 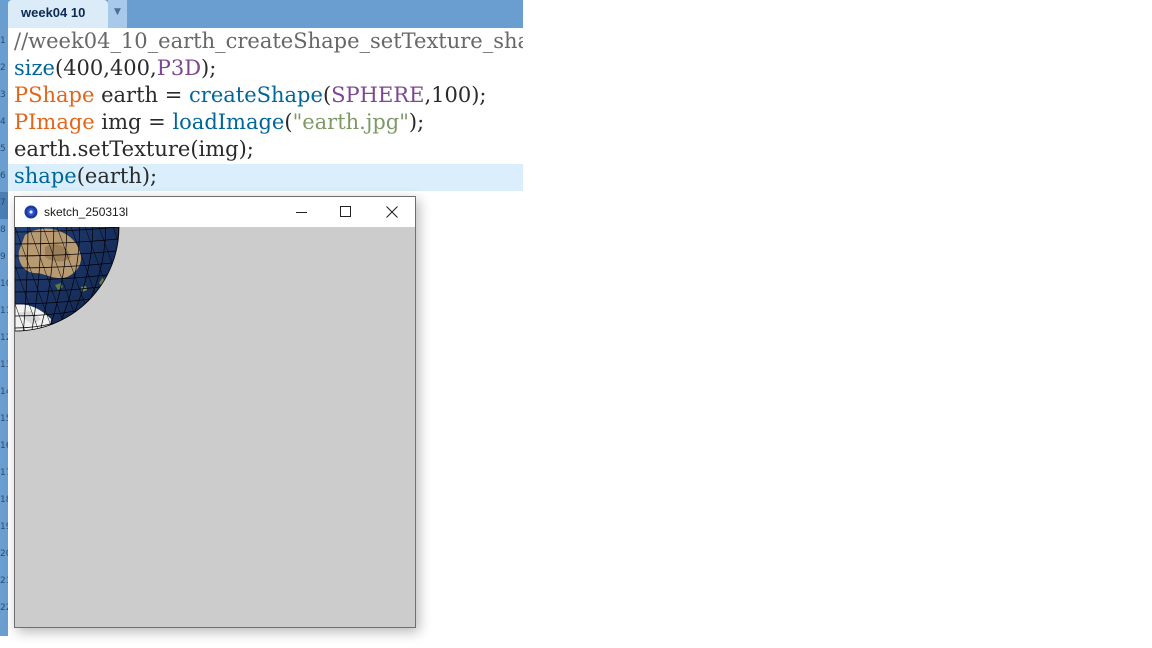 I want to click on code-line: shape(earth);, so click(x=85, y=176).